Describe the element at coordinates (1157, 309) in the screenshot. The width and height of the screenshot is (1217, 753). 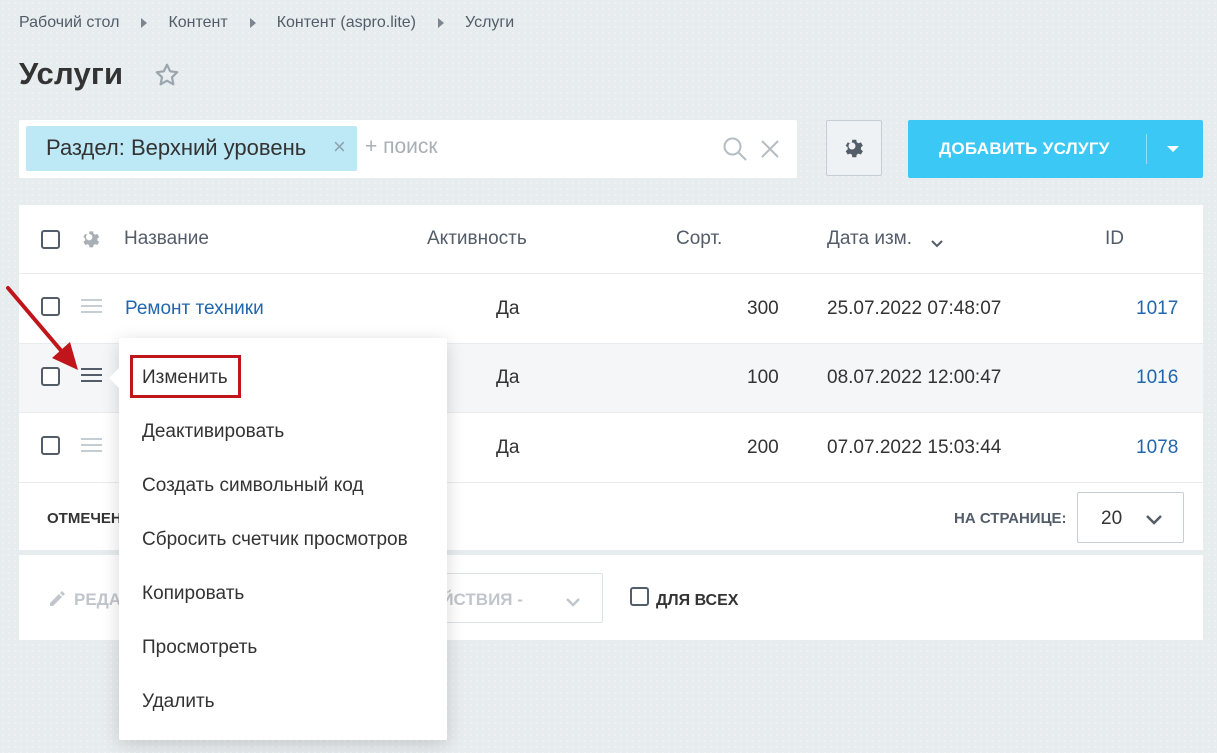
I see `row-id-link: 1017` at that location.